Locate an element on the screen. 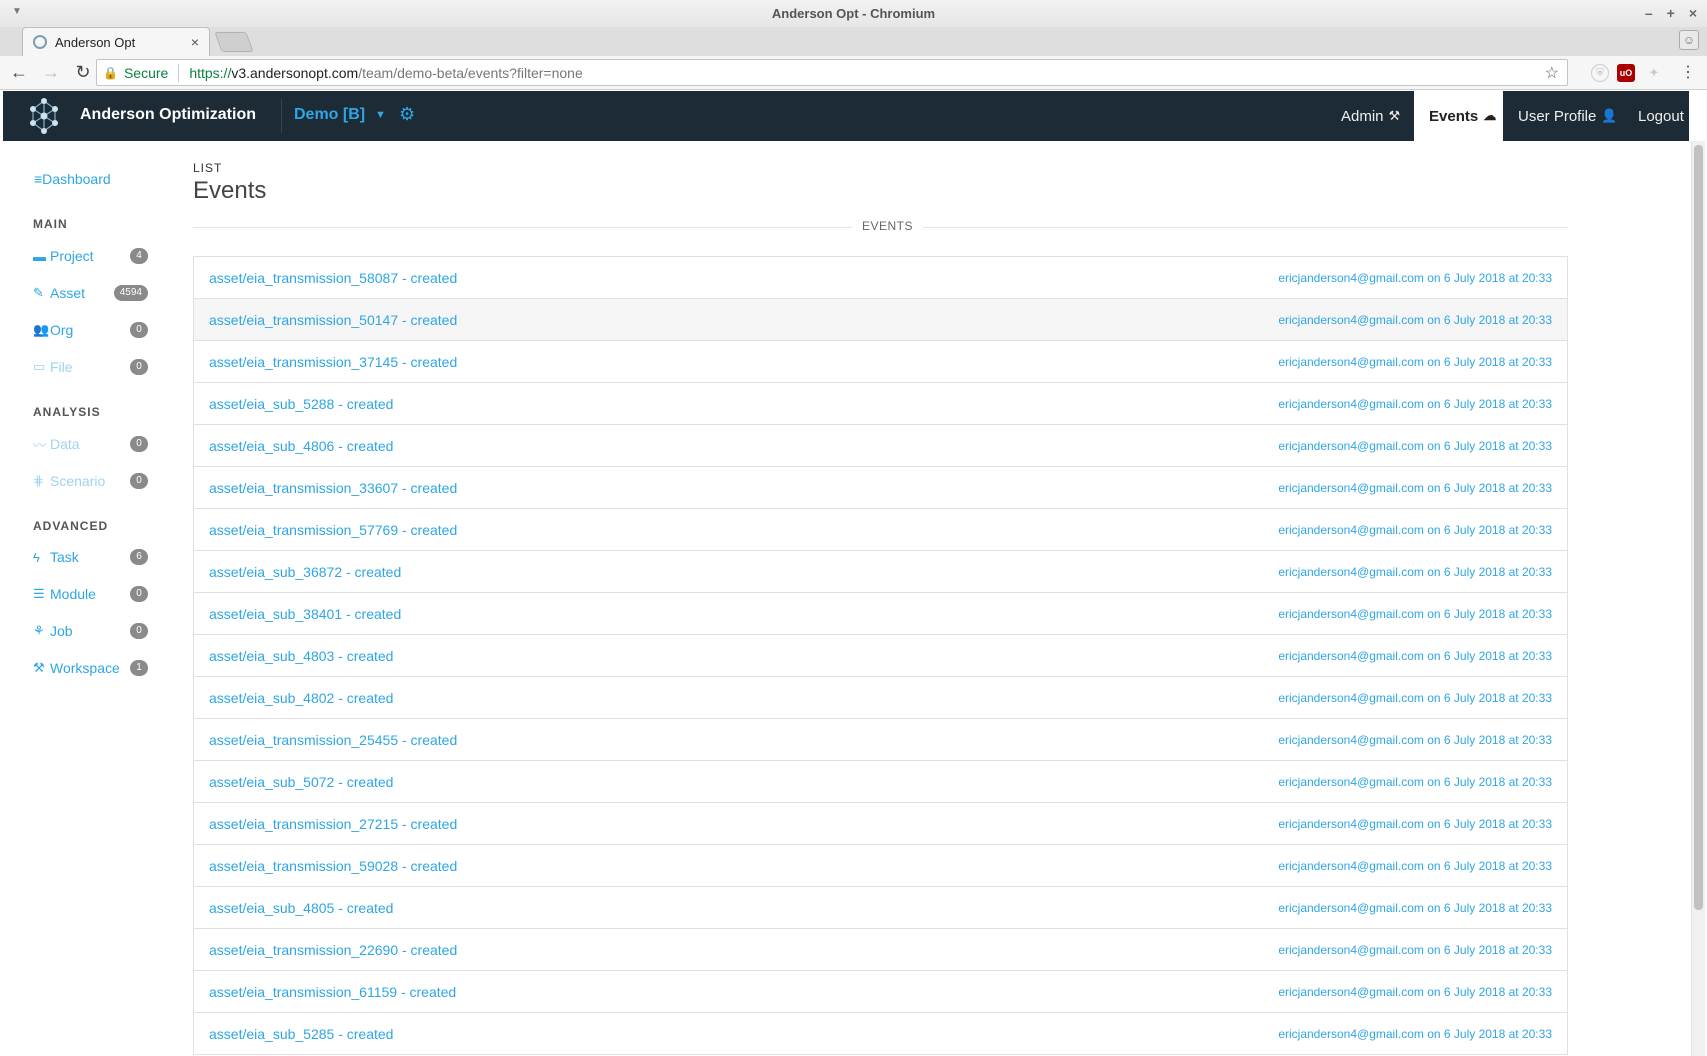 This screenshot has width=1707, height=1056. event-link: asset/eia_sub_4802 - created is located at coordinates (301, 698).